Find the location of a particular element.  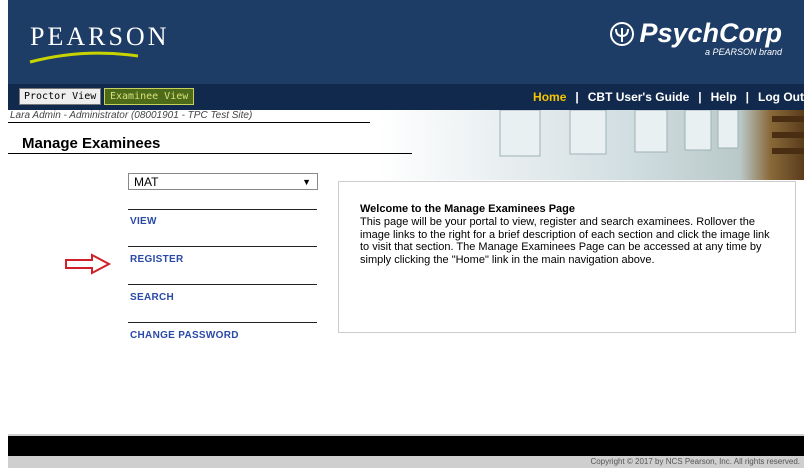

psychcorp-wordmark: PsychCorp is located at coordinates (710, 33).